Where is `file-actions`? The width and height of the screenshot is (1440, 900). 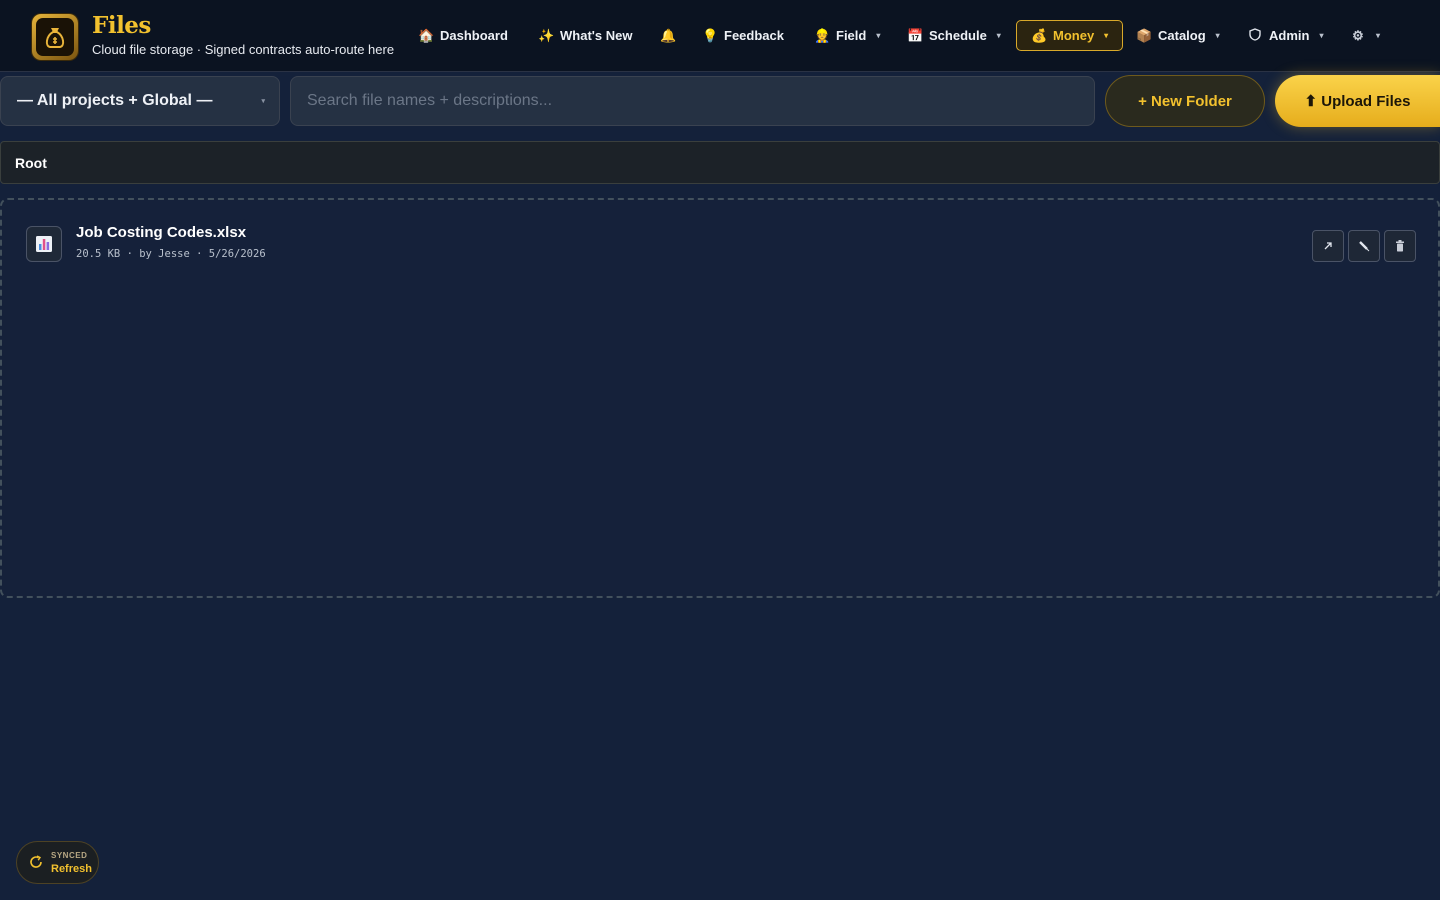
file-actions is located at coordinates (1364, 246).